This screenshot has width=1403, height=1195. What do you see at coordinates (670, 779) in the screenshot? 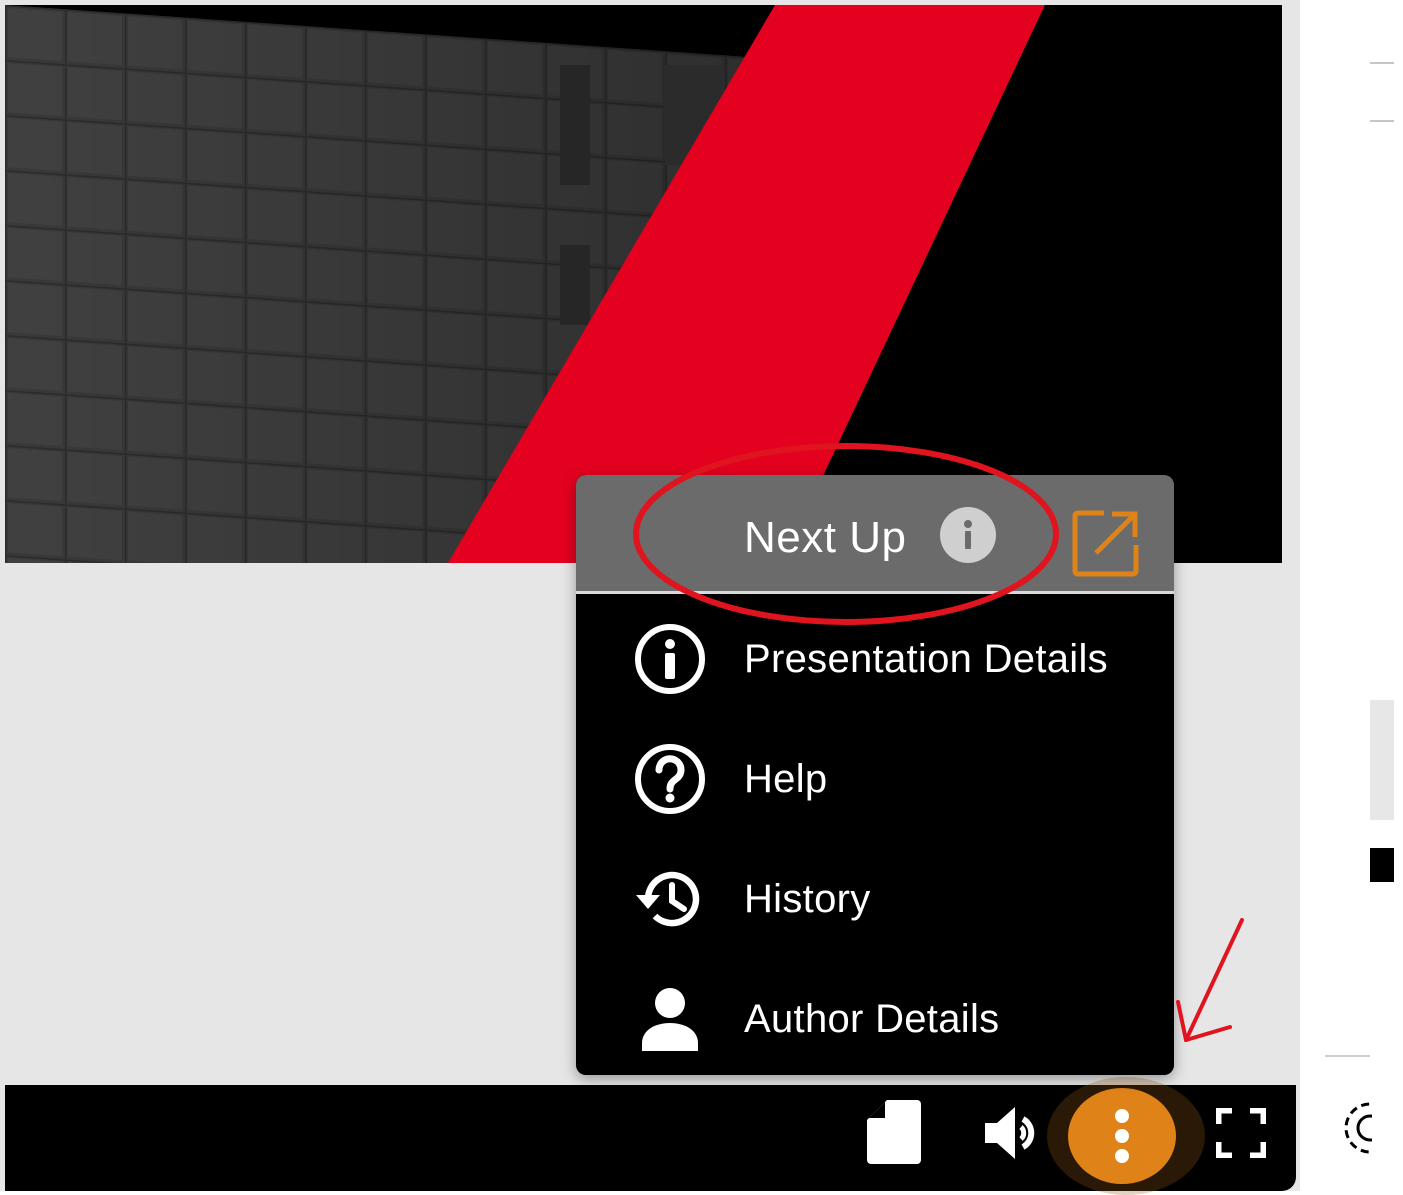
I see `question-circle-icon` at bounding box center [670, 779].